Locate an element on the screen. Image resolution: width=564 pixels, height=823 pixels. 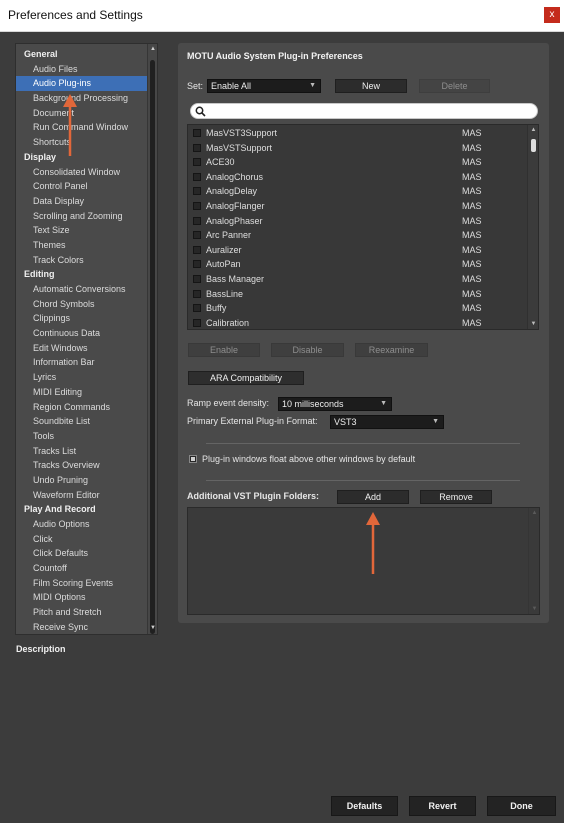
sidebar-scrollbar: ▲ ▼ is located at coordinates (152, 339).